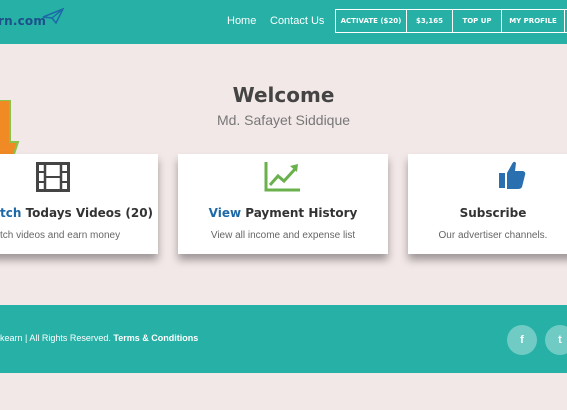 The image size is (567, 410). Describe the element at coordinates (283, 235) in the screenshot. I see `payment-history-desc: View all income and expense list` at that location.